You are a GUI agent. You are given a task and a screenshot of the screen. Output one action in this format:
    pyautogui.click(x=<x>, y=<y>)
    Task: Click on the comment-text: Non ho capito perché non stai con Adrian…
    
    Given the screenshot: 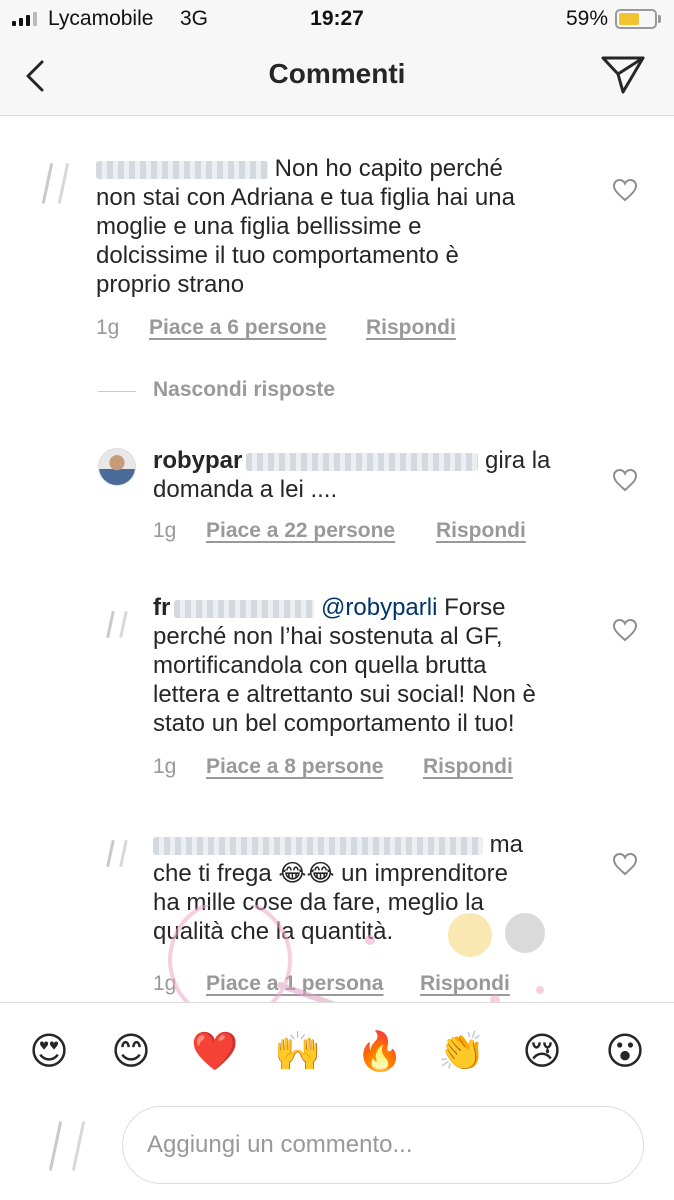 What is the action you would take?
    pyautogui.click(x=305, y=226)
    